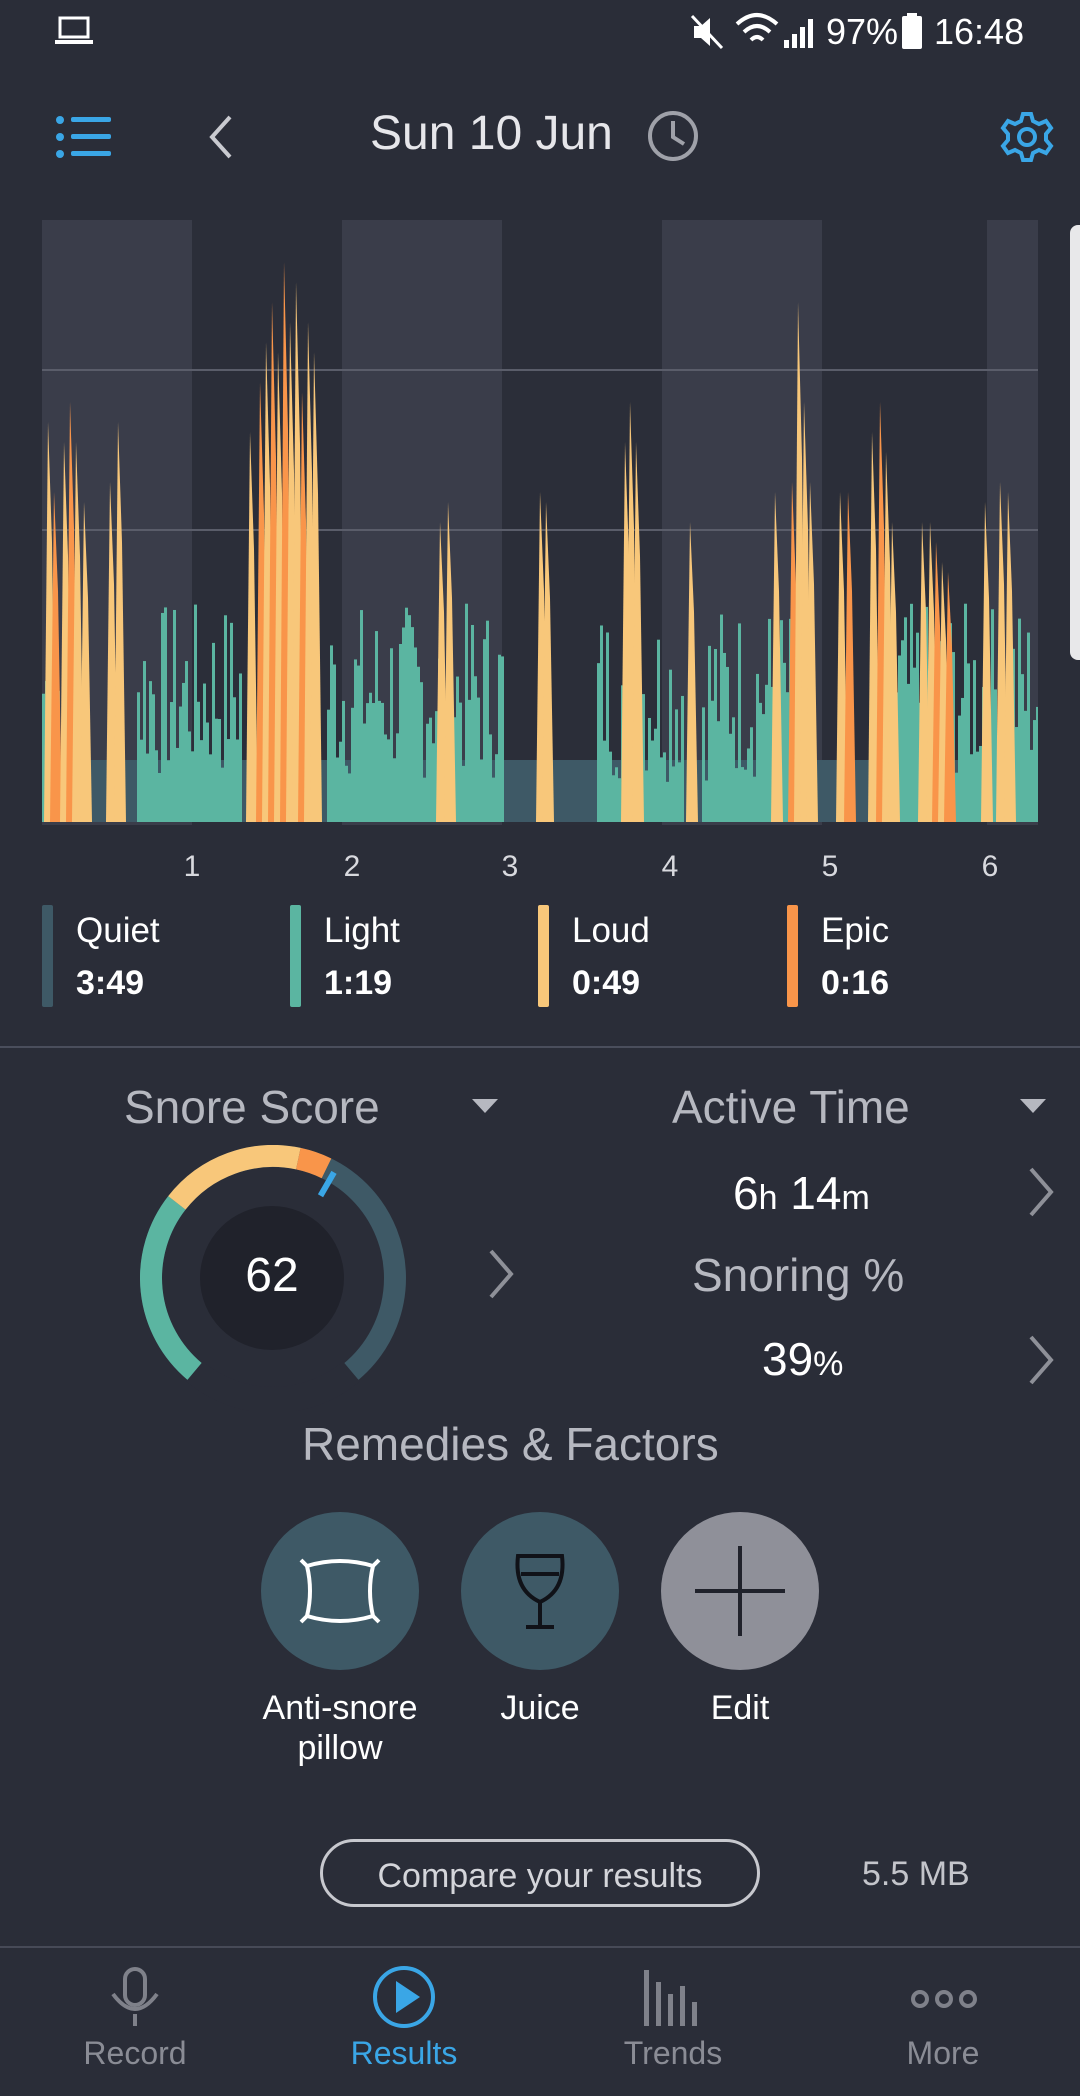 This screenshot has width=1080, height=2096. I want to click on battery-icon, so click(912, 31).